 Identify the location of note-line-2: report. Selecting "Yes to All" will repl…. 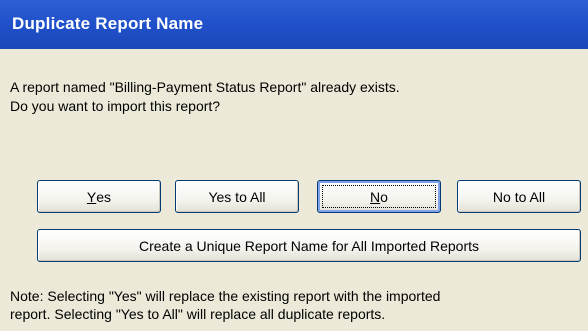
(198, 314).